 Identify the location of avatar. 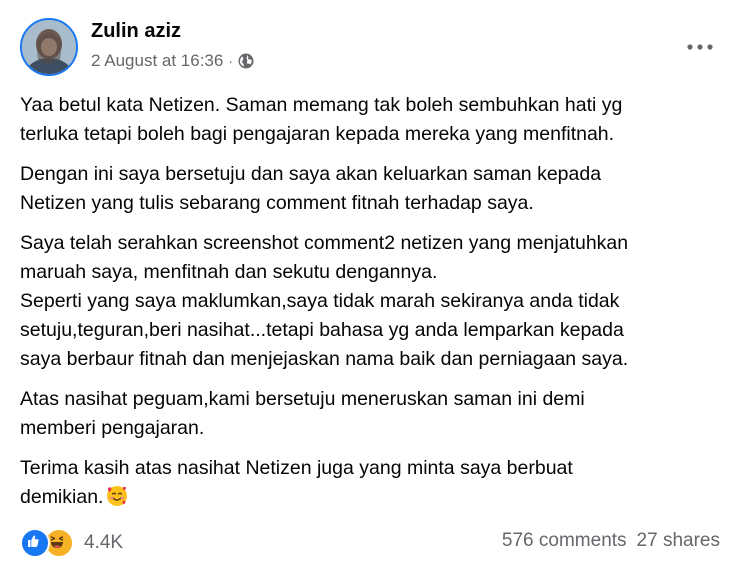
(49, 47).